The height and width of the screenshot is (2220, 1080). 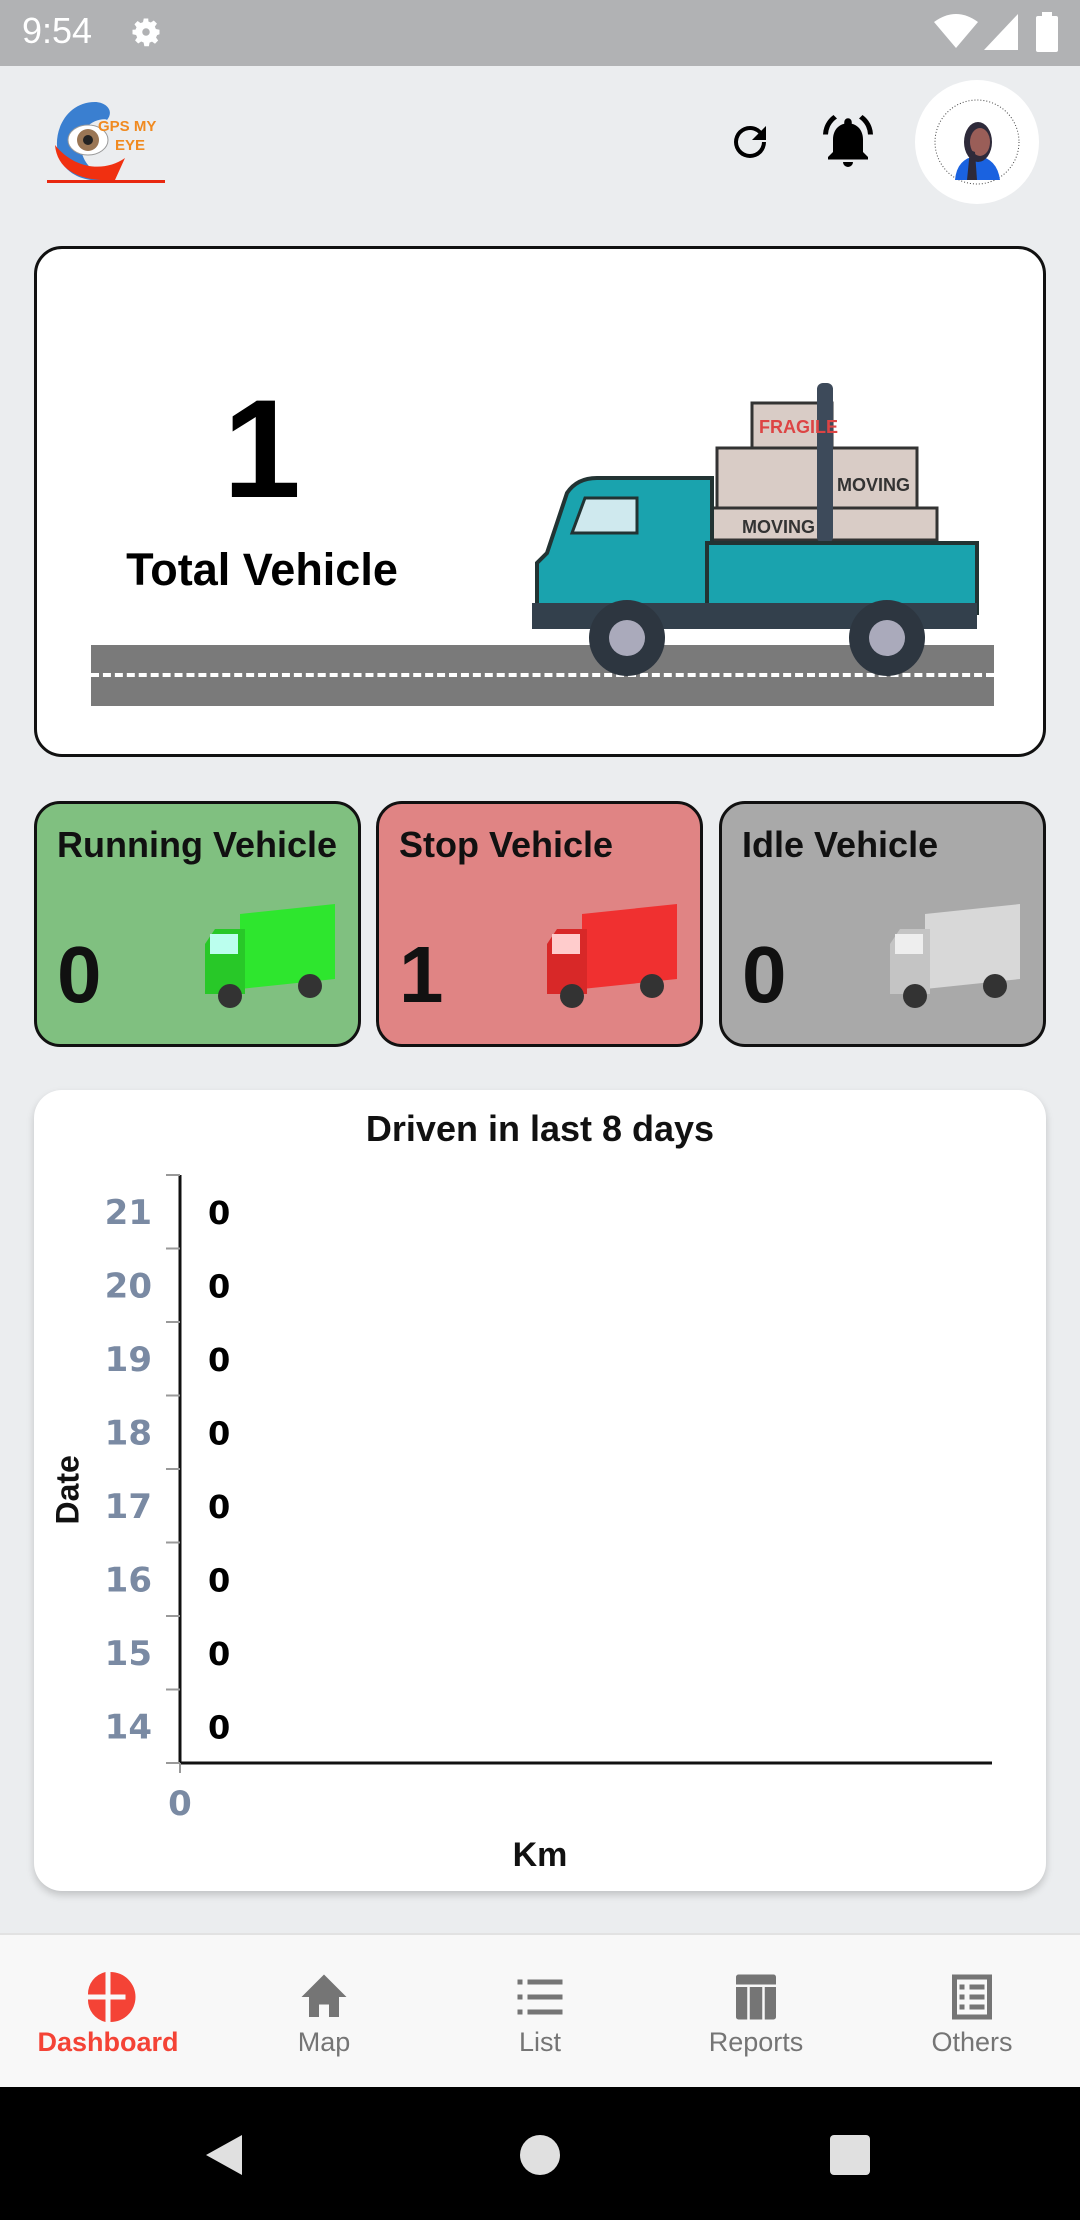 I want to click on home-icon, so click(x=324, y=1995).